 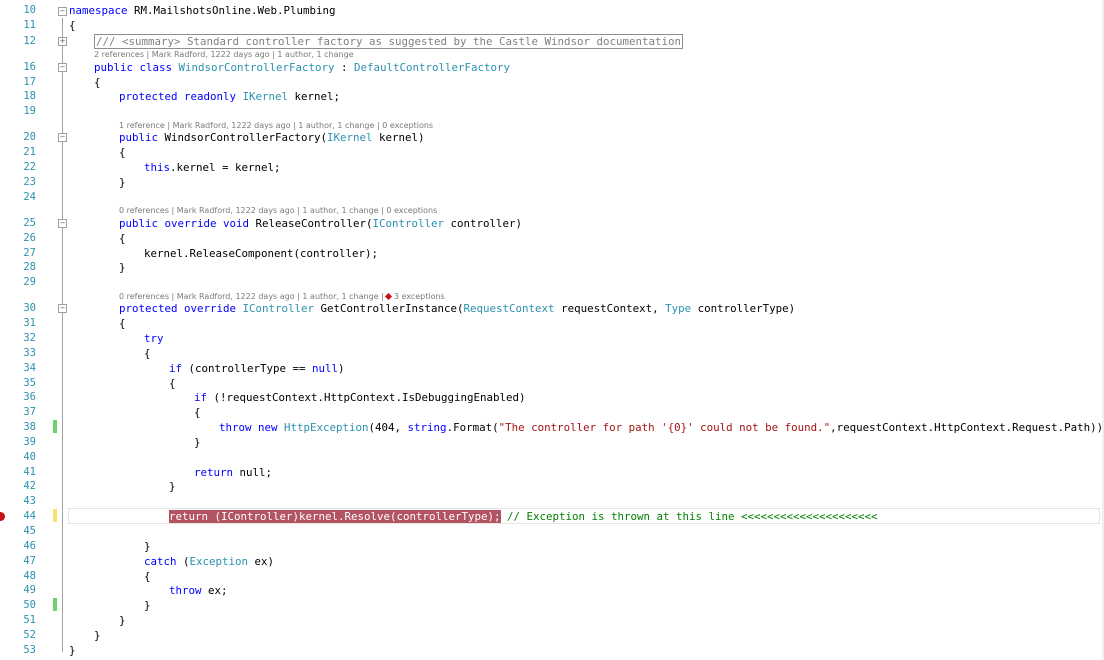 I want to click on collapse-class-toggle: −, so click(x=62, y=67).